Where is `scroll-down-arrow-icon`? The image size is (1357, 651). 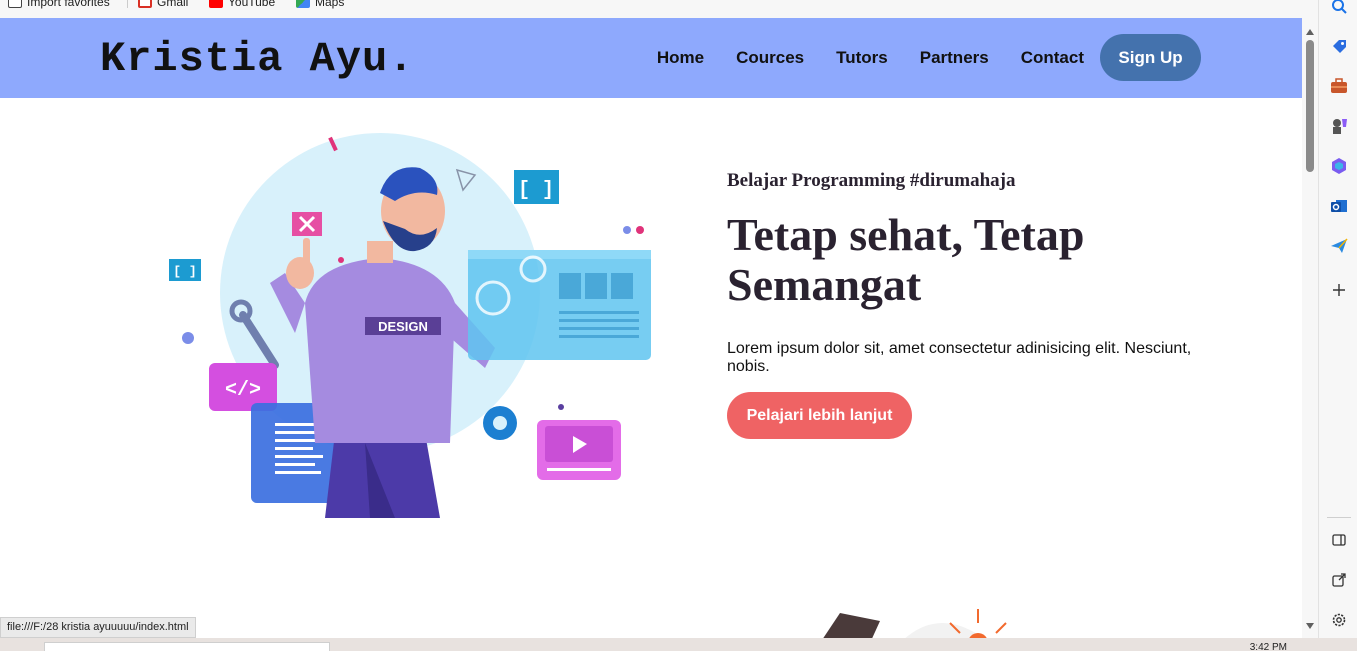
scroll-down-arrow-icon is located at coordinates (1310, 626).